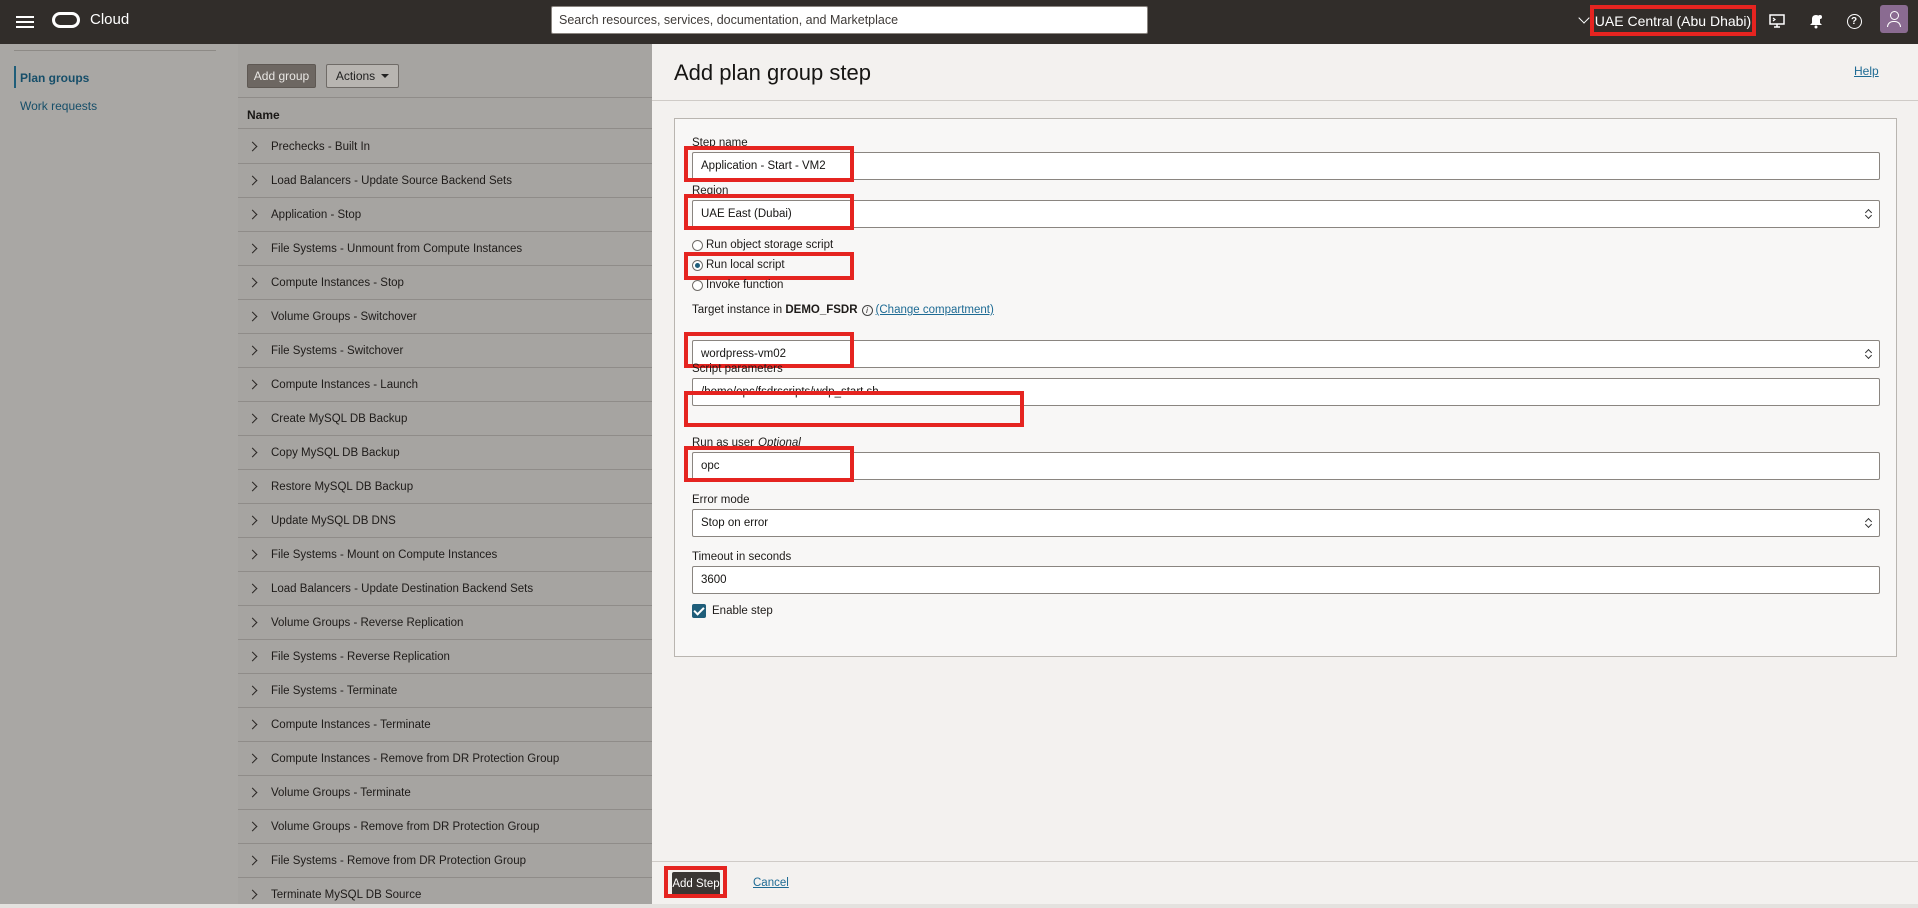 The image size is (1918, 908). What do you see at coordinates (1286, 523) in the screenshot?
I see `error-mode-select: Stop on error` at bounding box center [1286, 523].